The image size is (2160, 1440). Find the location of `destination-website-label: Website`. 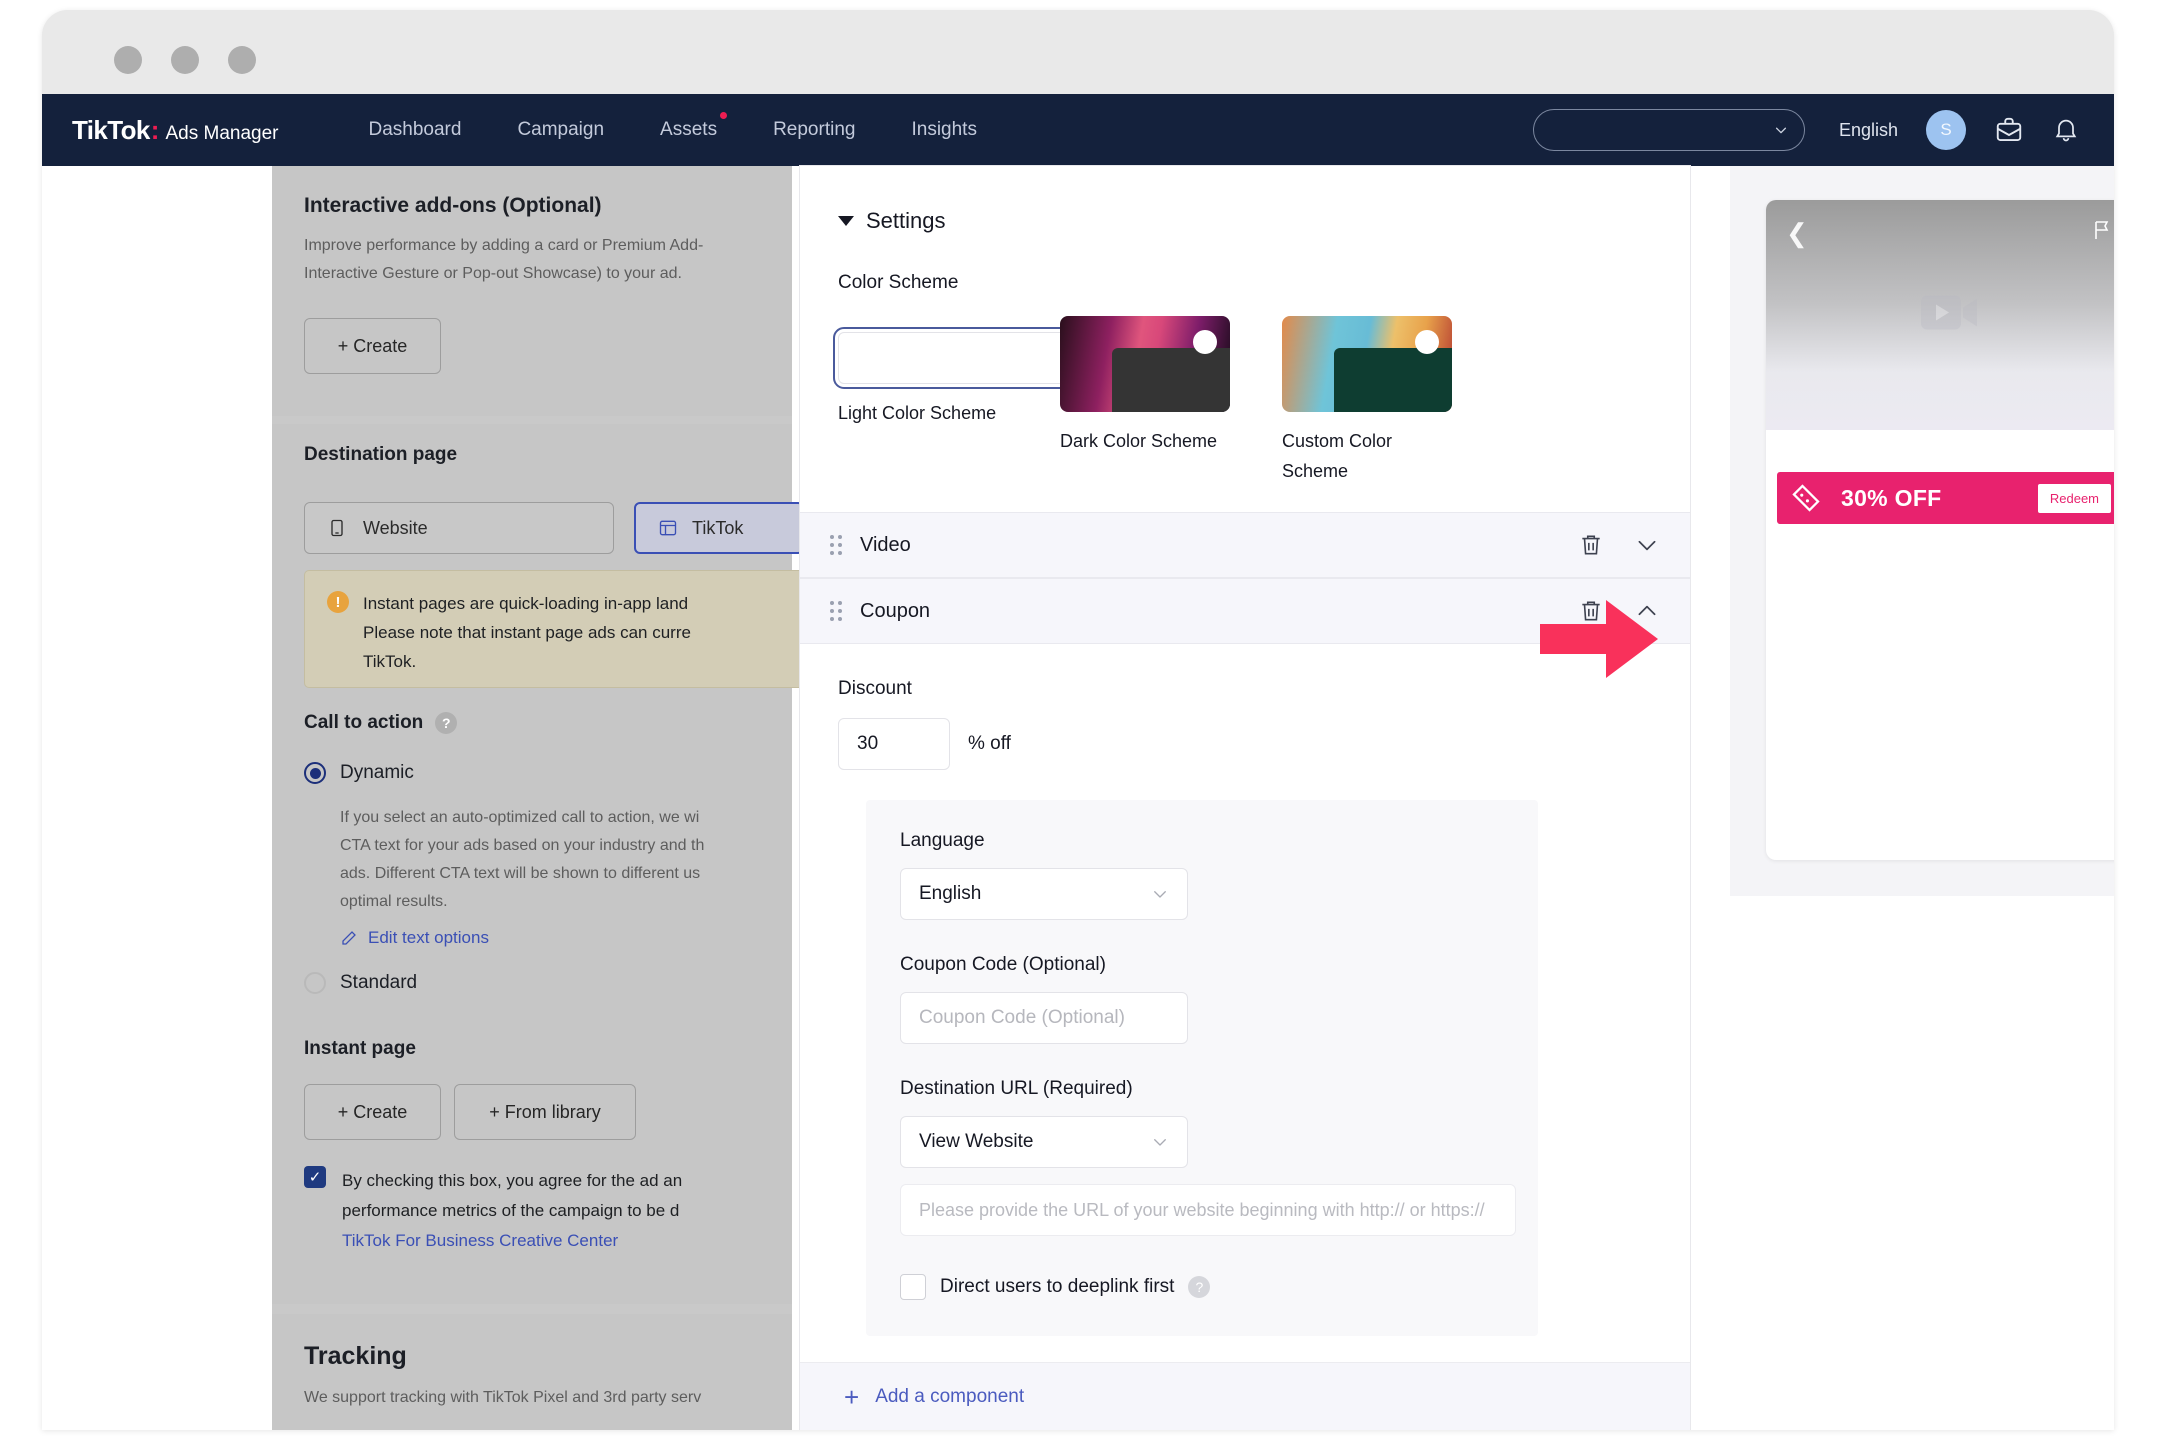

destination-website-label: Website is located at coordinates (395, 527).